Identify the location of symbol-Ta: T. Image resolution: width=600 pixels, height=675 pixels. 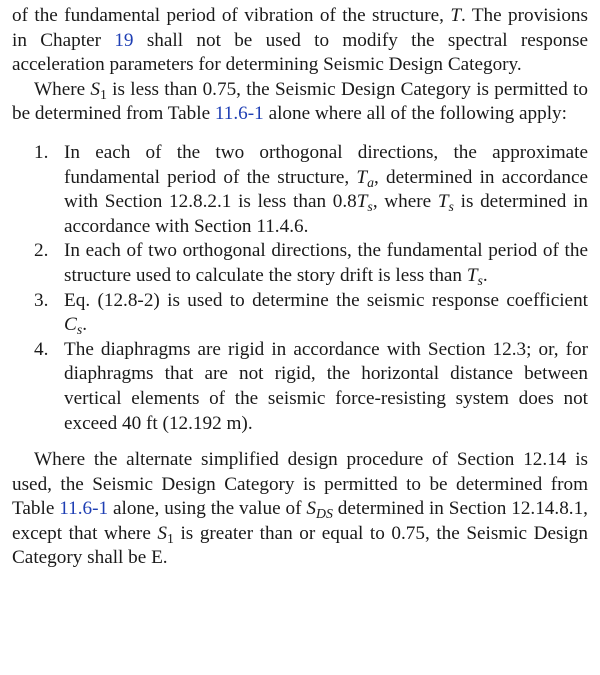
(362, 177).